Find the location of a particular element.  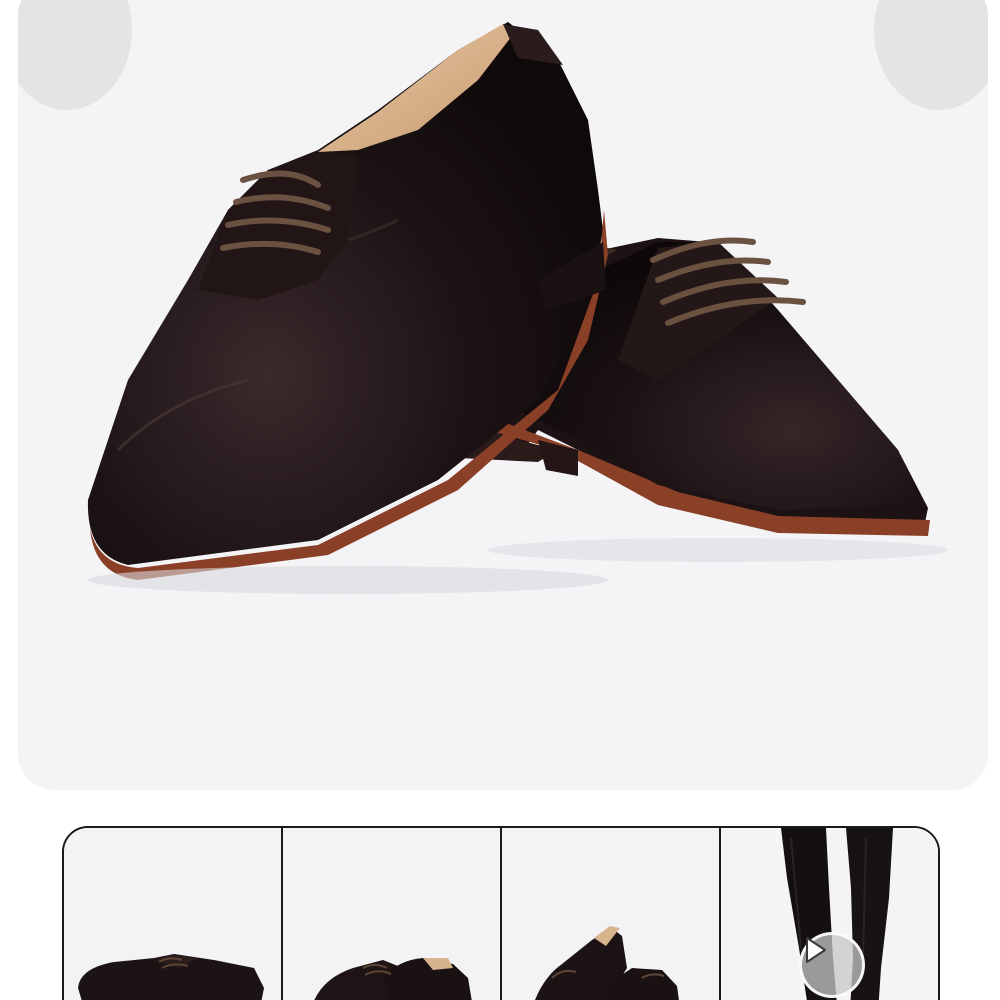

thumbnail-4-video is located at coordinates (829, 914).